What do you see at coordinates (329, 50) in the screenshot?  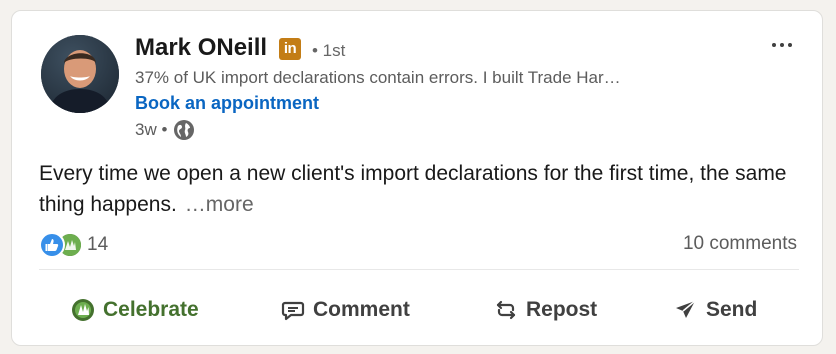 I see `connection-degree: • 1st` at bounding box center [329, 50].